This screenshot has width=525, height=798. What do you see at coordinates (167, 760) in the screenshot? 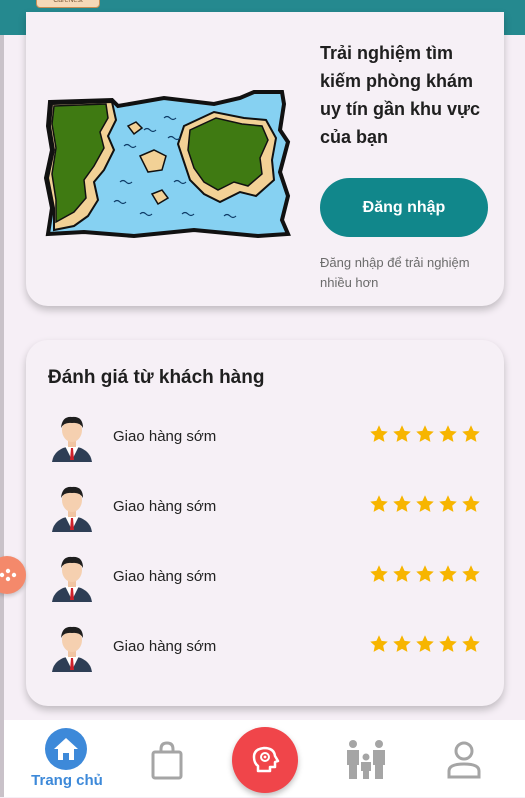
I see `shopping-bag-icon` at bounding box center [167, 760].